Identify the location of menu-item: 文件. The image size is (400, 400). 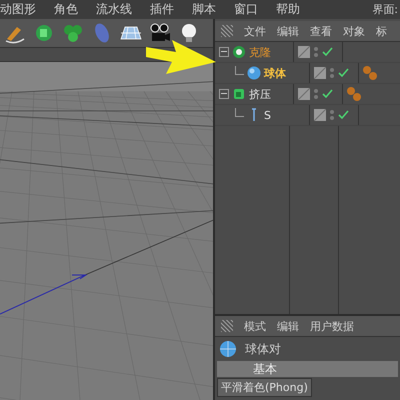
(255, 31).